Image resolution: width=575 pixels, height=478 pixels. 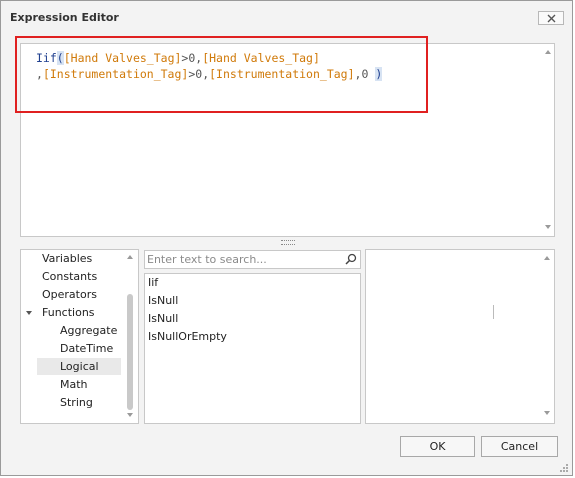 I want to click on ok-button: OK, so click(x=437, y=446).